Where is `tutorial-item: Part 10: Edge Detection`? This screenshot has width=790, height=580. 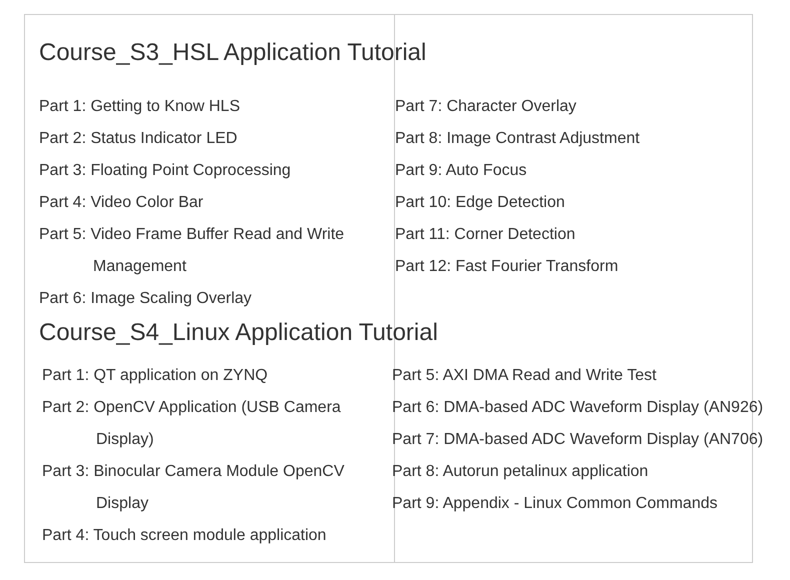
tutorial-item: Part 10: Edge Detection is located at coordinates (480, 203).